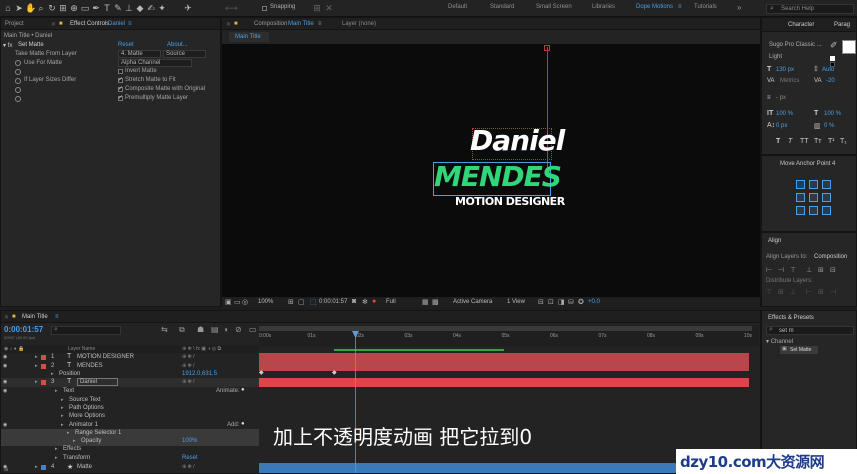  What do you see at coordinates (842, 25) in the screenshot?
I see `tab-paragraph: Parag` at bounding box center [842, 25].